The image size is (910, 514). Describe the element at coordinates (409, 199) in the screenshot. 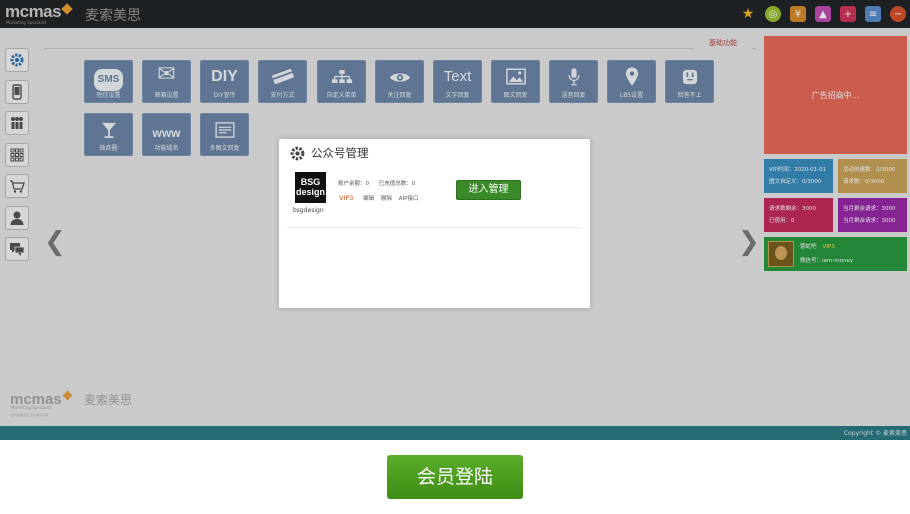

I see `api-link: AIP接口` at that location.